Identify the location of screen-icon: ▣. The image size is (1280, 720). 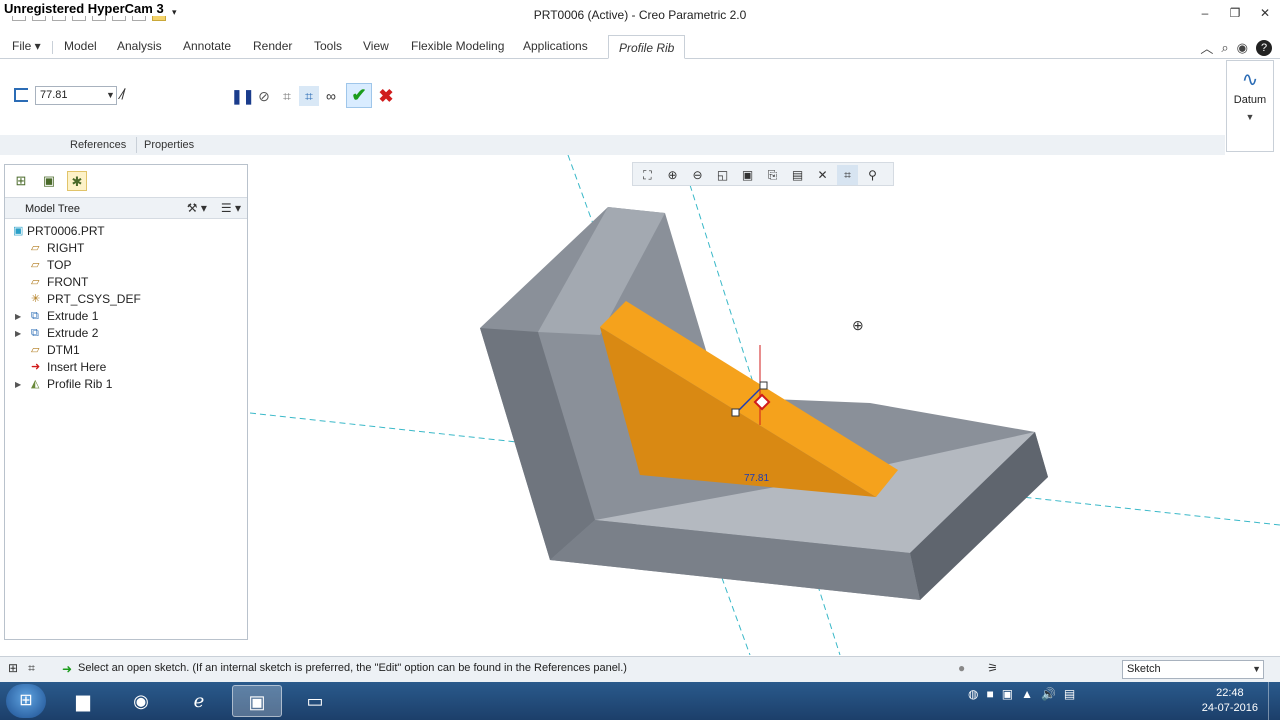
(1007, 694).